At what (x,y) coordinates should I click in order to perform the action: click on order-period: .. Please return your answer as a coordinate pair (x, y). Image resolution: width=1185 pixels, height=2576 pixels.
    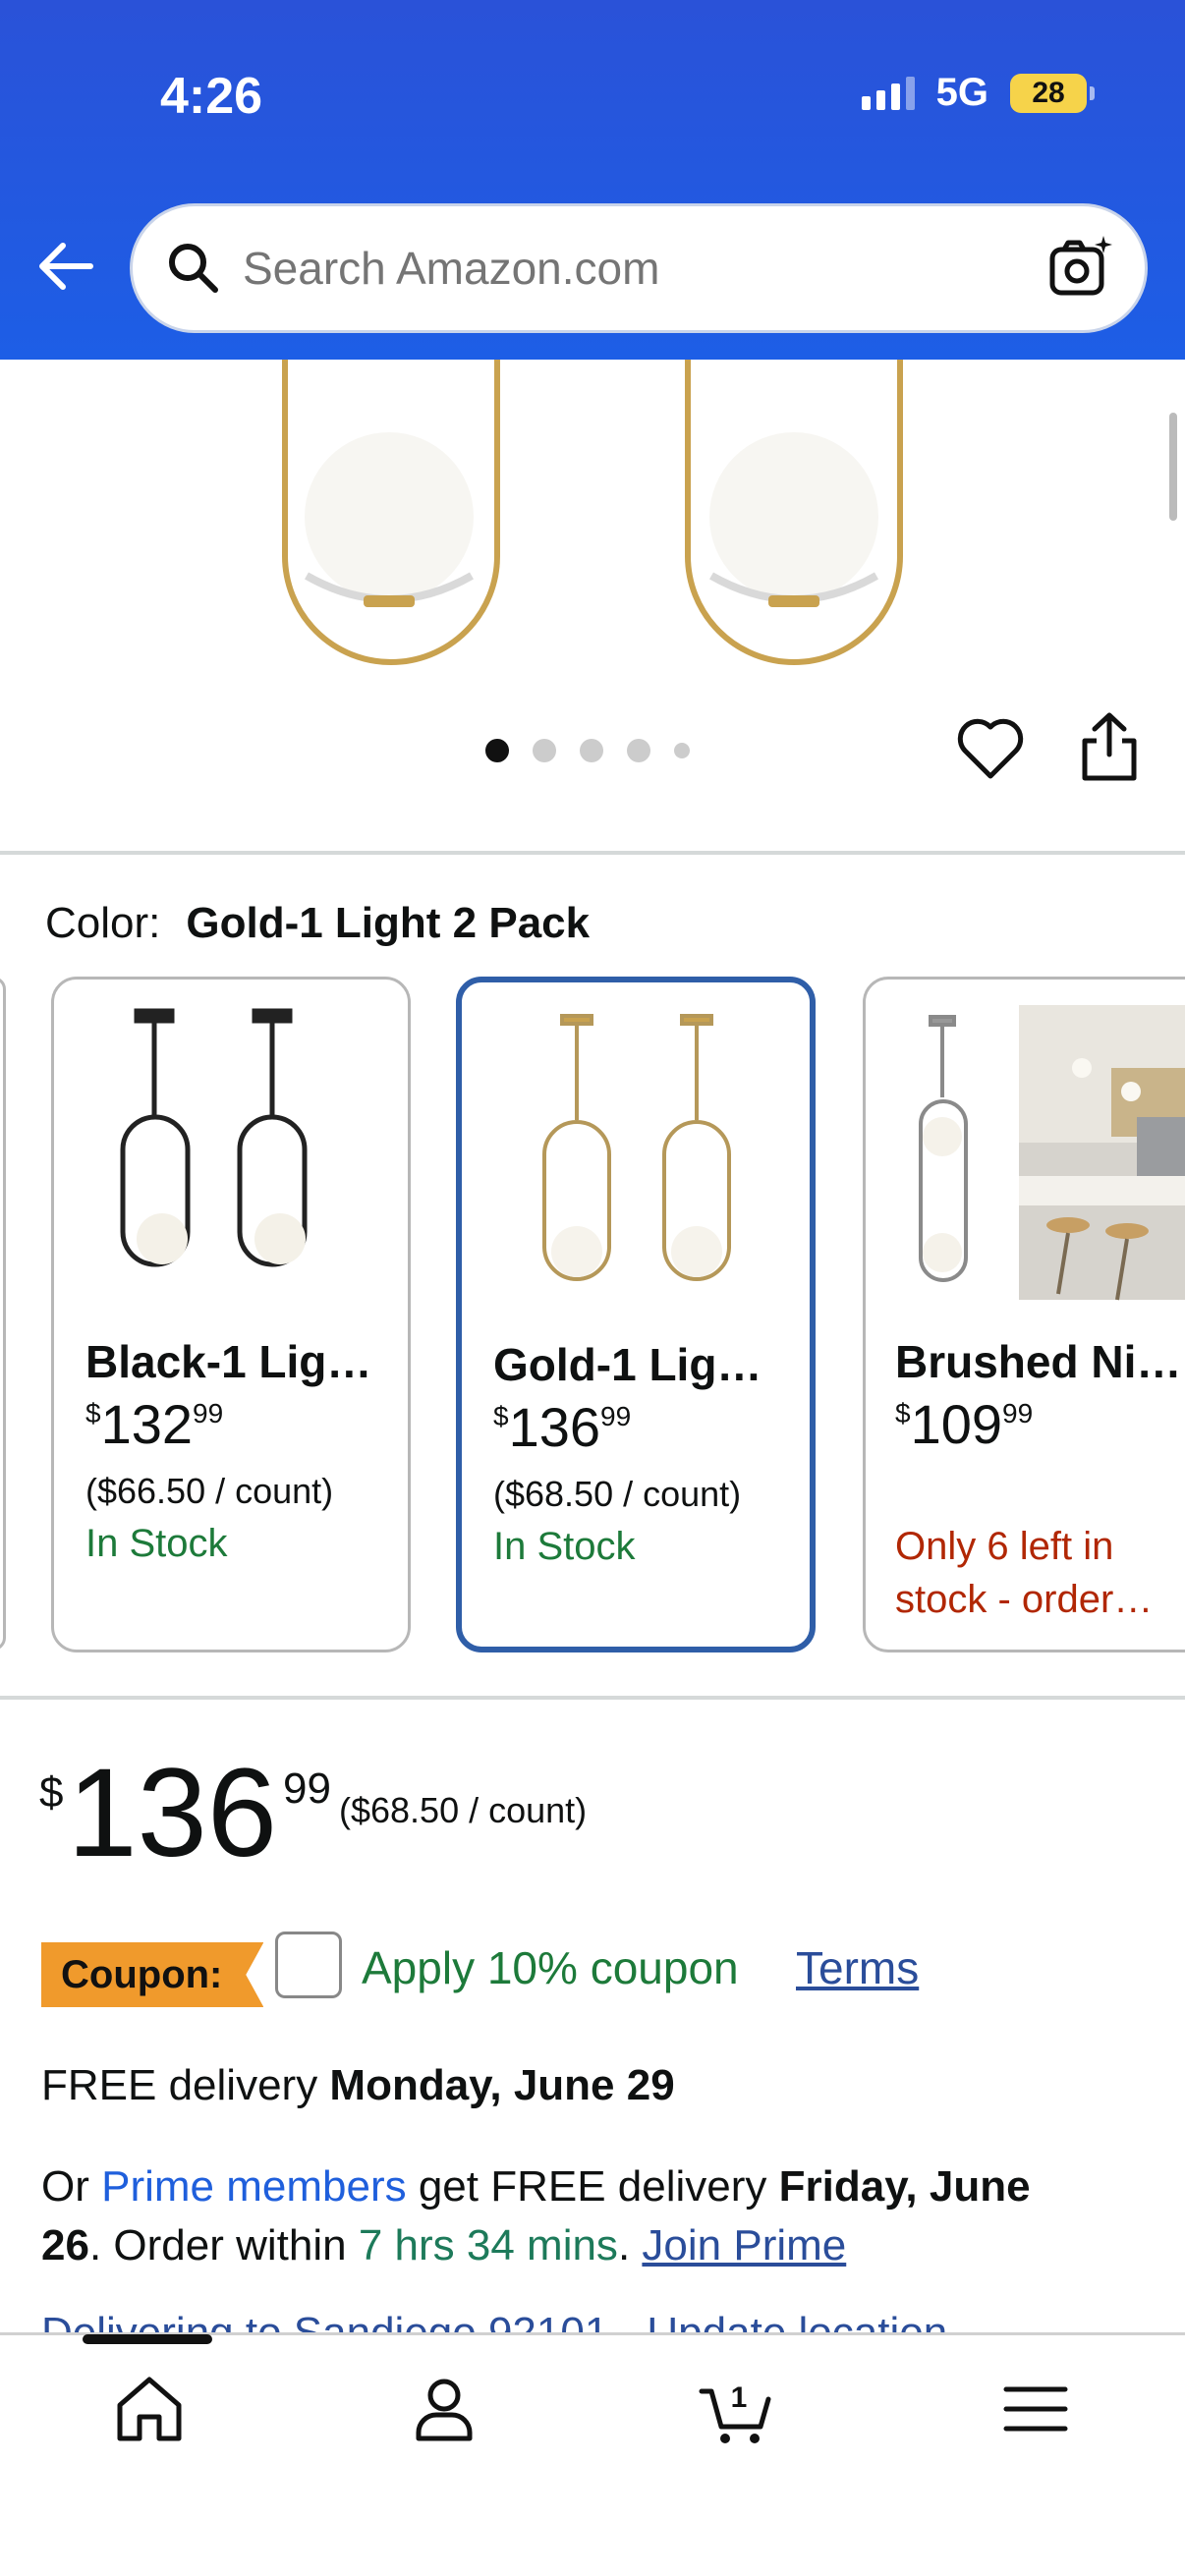
    Looking at the image, I should click on (624, 2245).